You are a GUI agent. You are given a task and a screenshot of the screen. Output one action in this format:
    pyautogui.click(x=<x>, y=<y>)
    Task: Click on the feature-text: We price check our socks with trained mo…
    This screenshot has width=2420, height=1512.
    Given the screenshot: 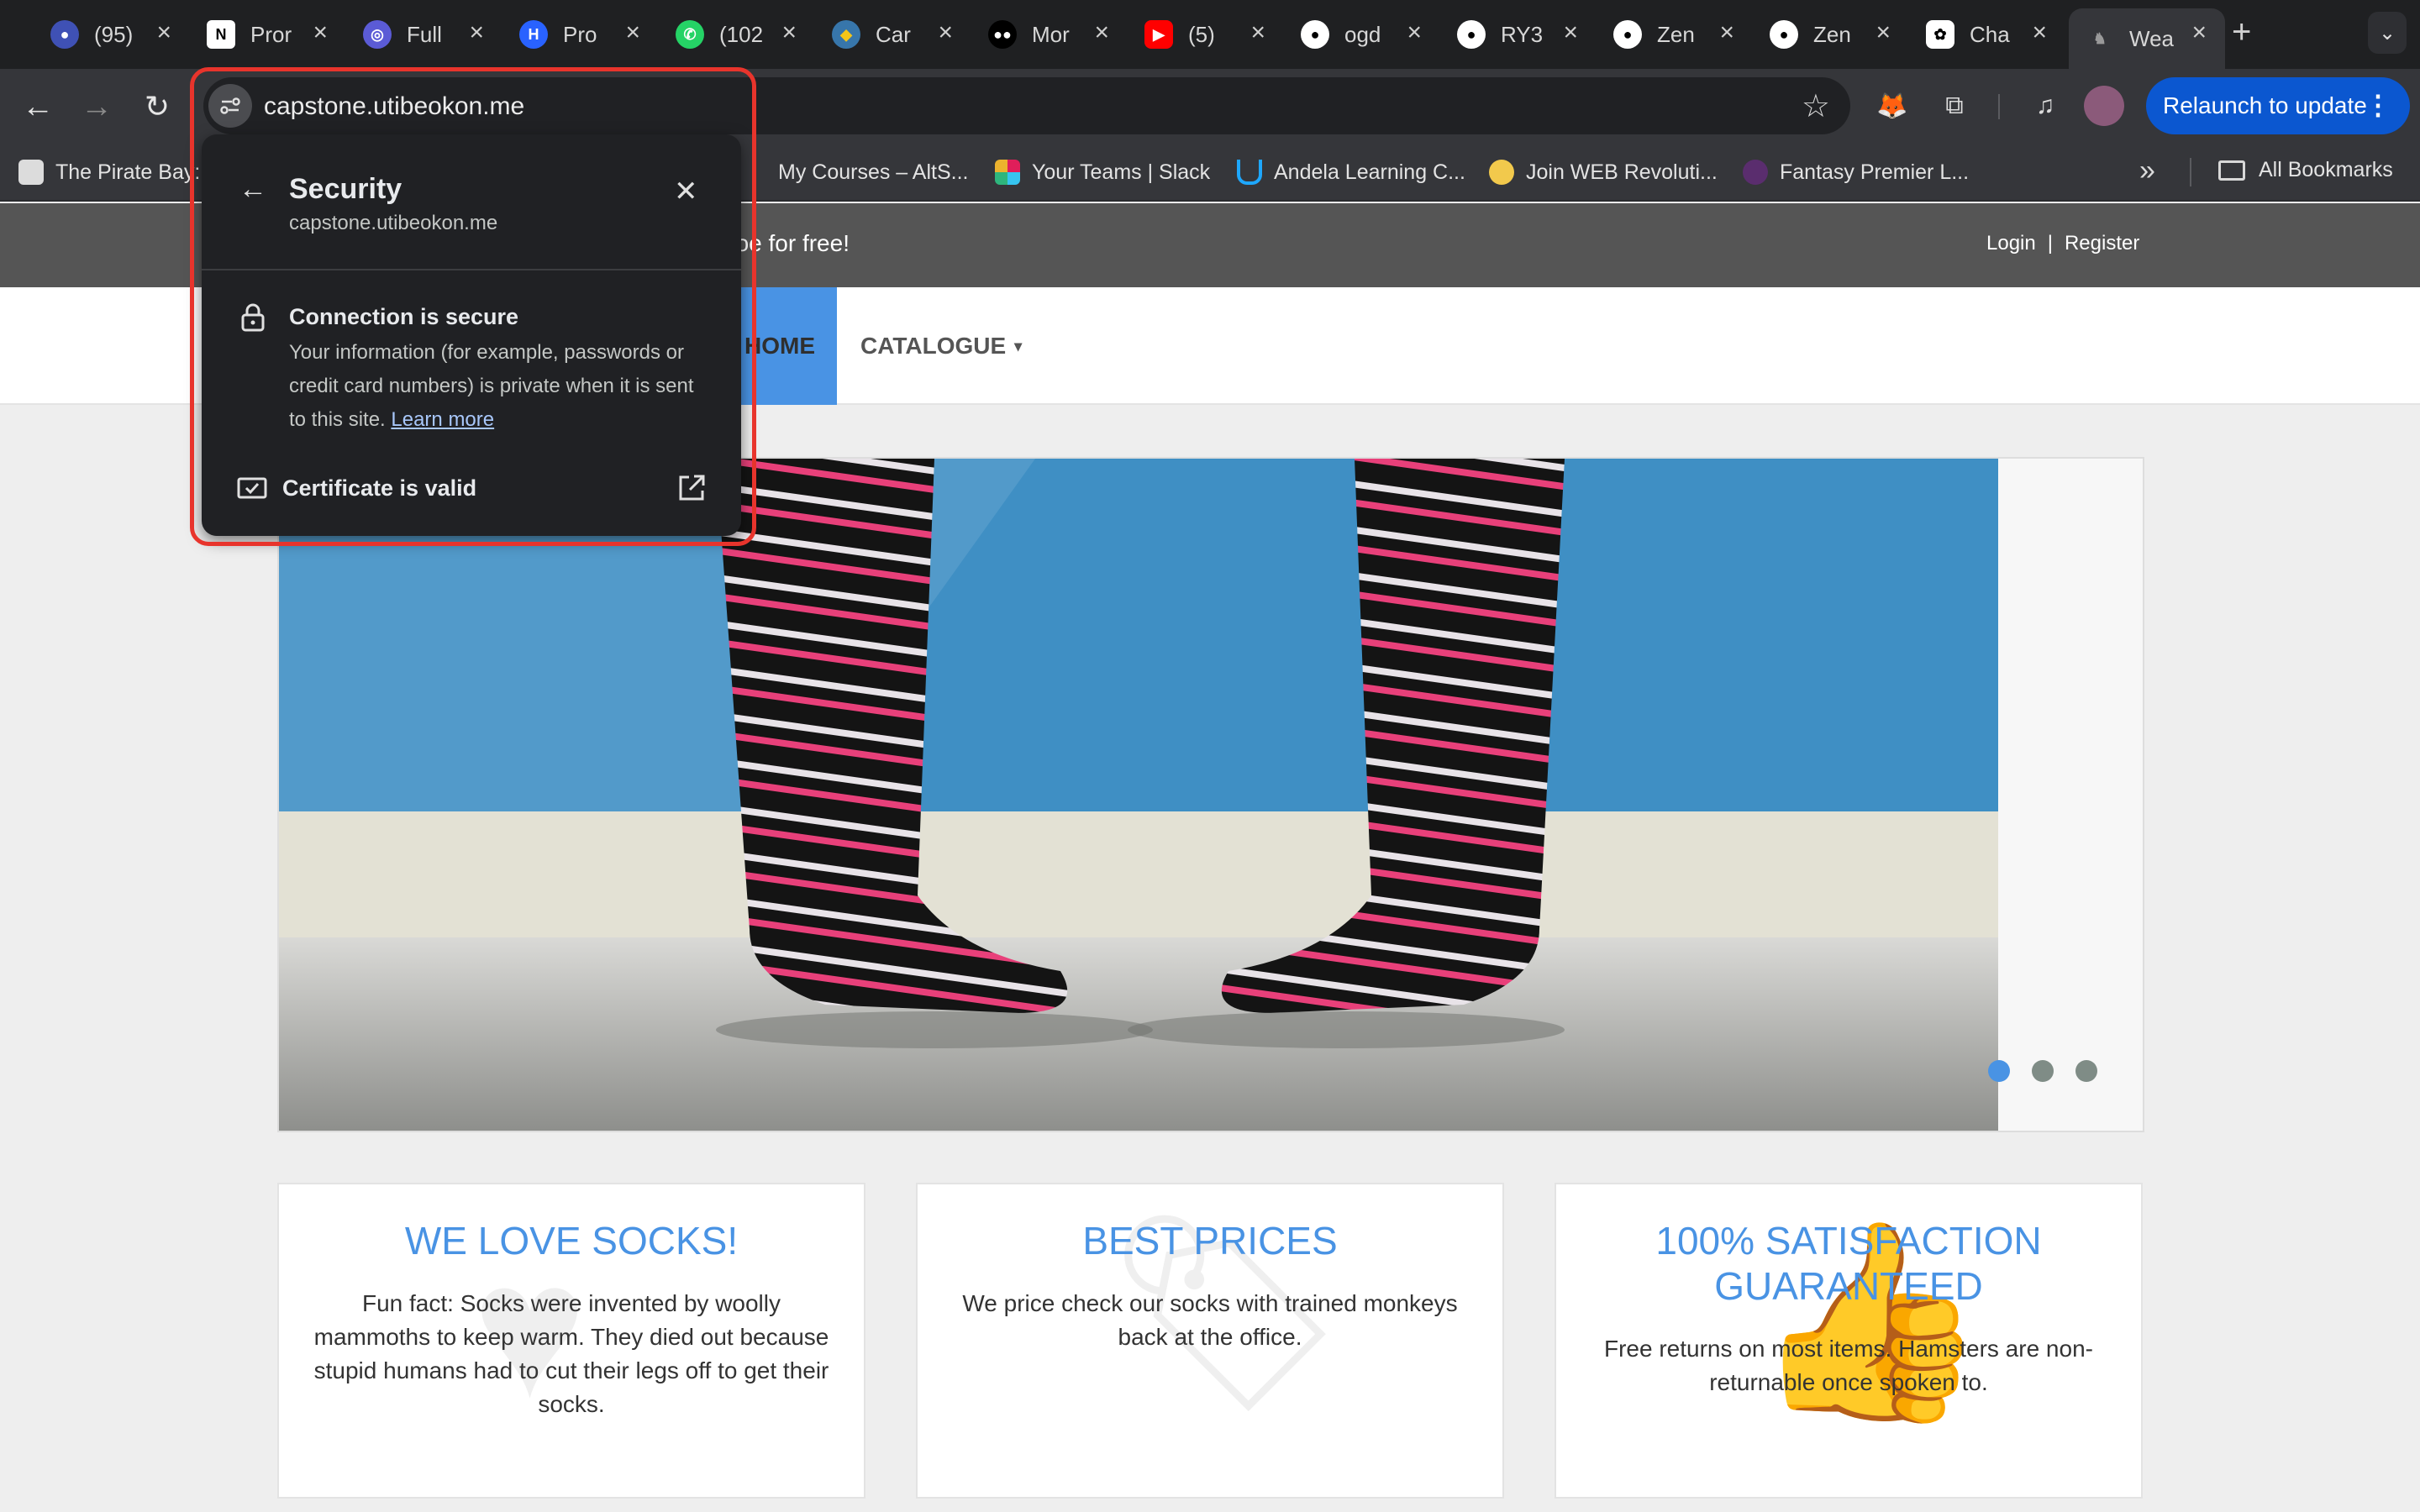 What is the action you would take?
    pyautogui.click(x=1210, y=1320)
    